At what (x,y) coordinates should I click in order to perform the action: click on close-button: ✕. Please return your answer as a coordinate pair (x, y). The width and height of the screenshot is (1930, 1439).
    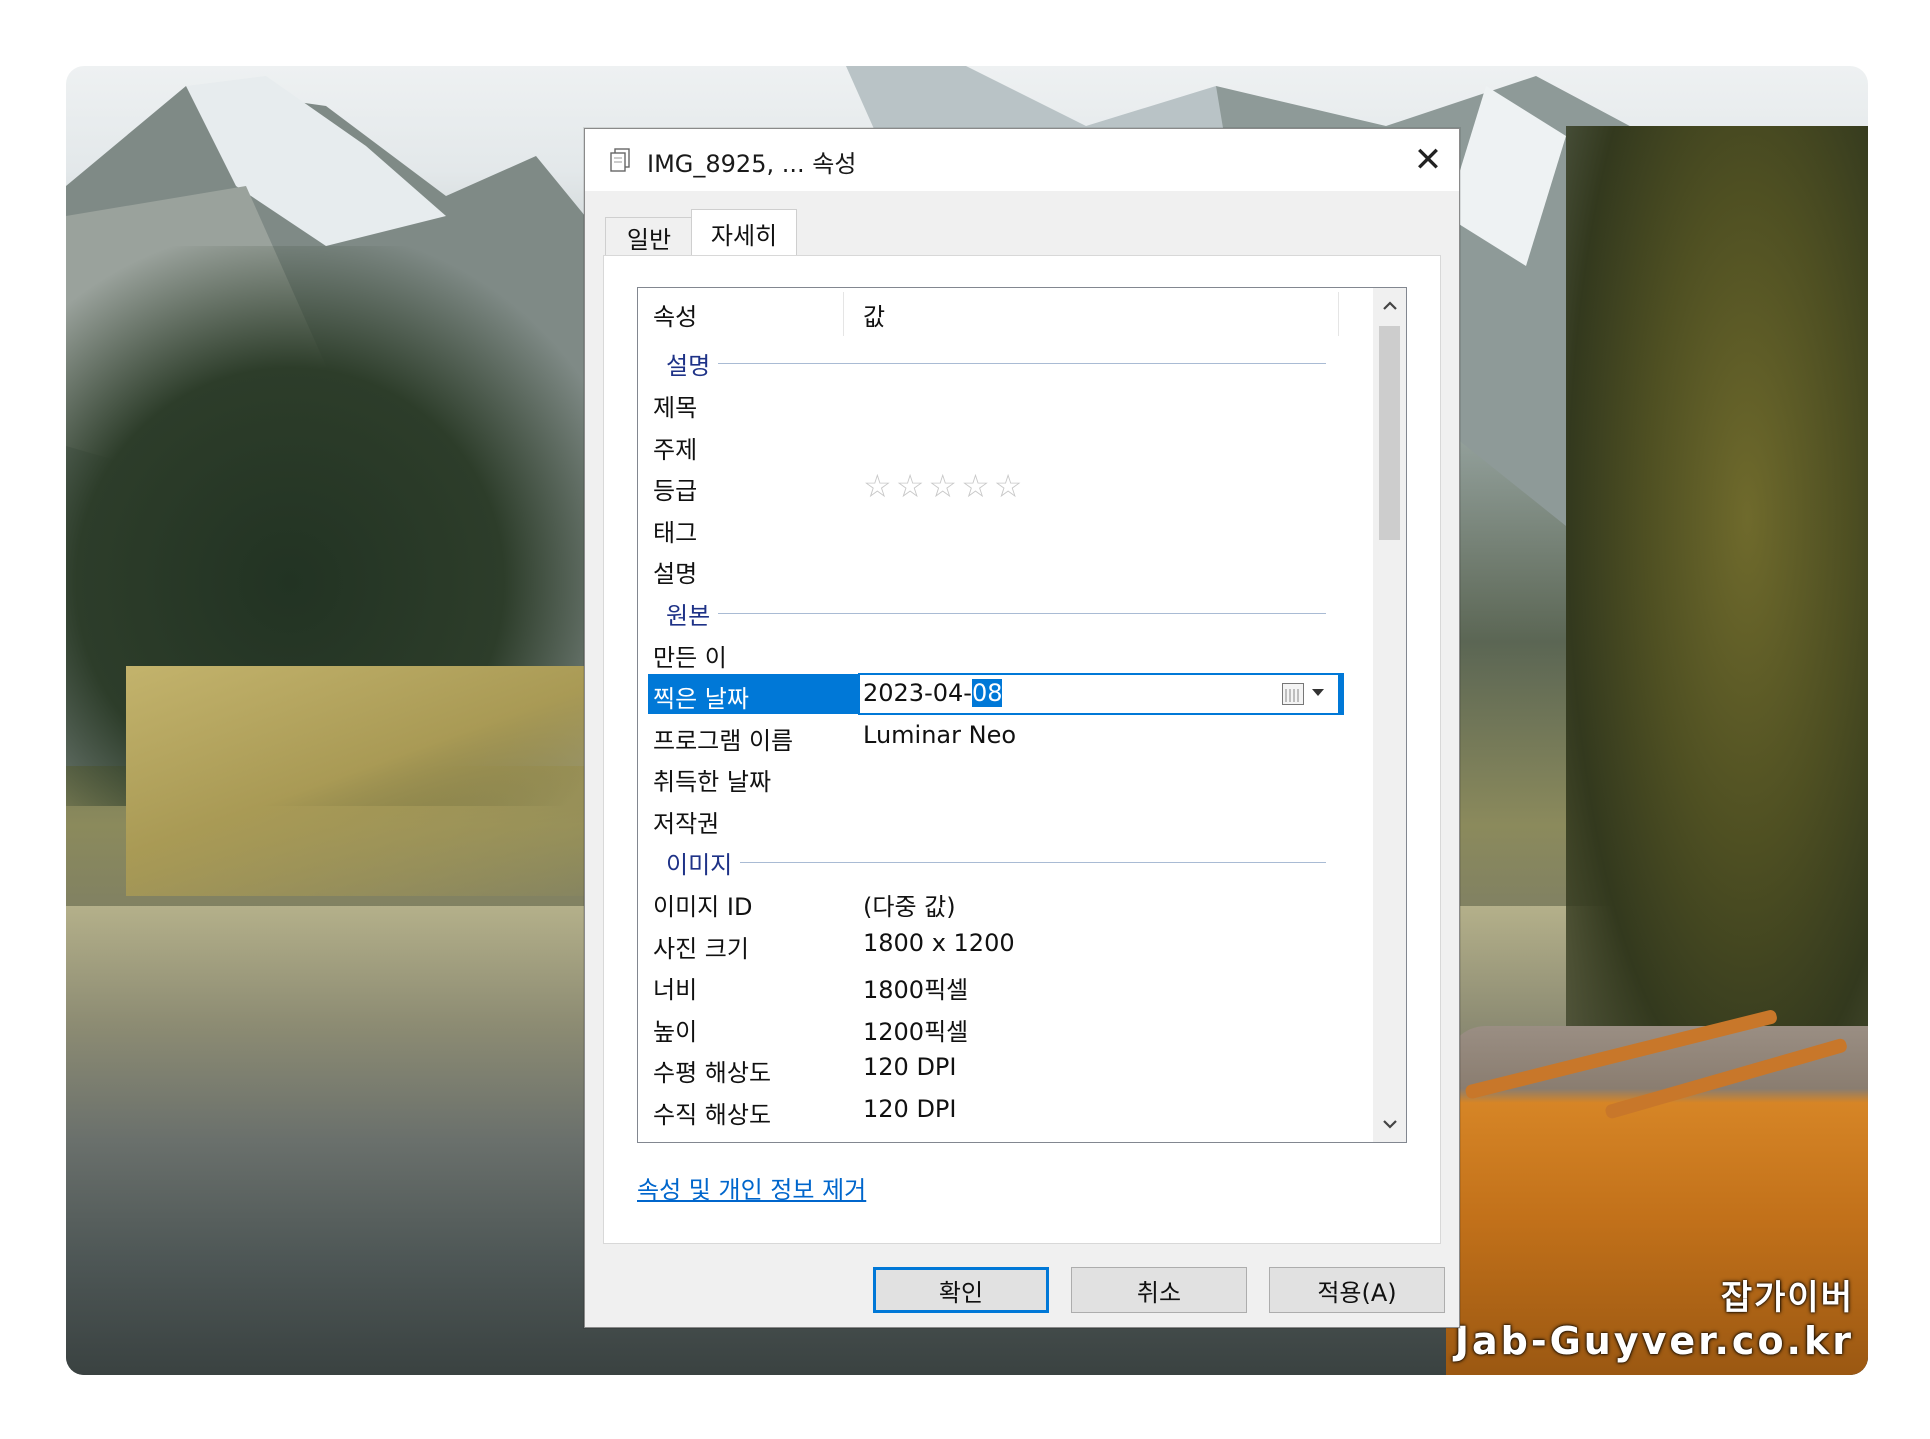
    Looking at the image, I should click on (1428, 160).